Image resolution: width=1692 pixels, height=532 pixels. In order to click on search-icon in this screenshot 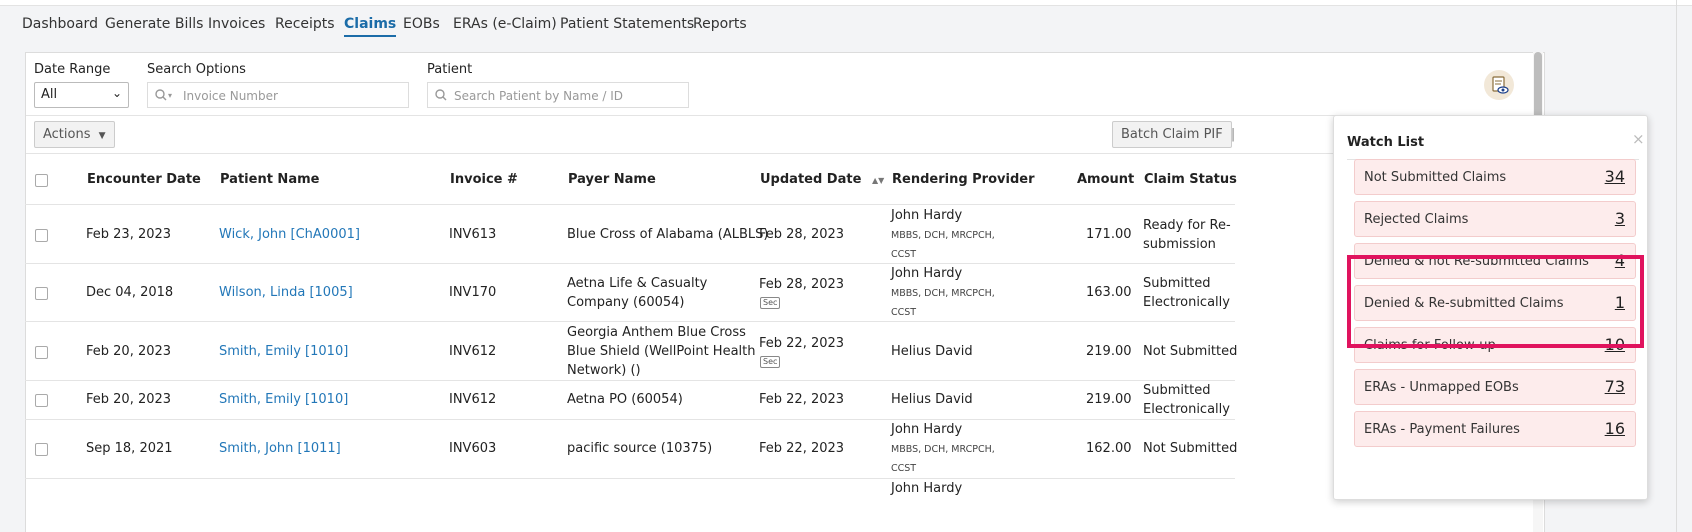, I will do `click(441, 95)`.